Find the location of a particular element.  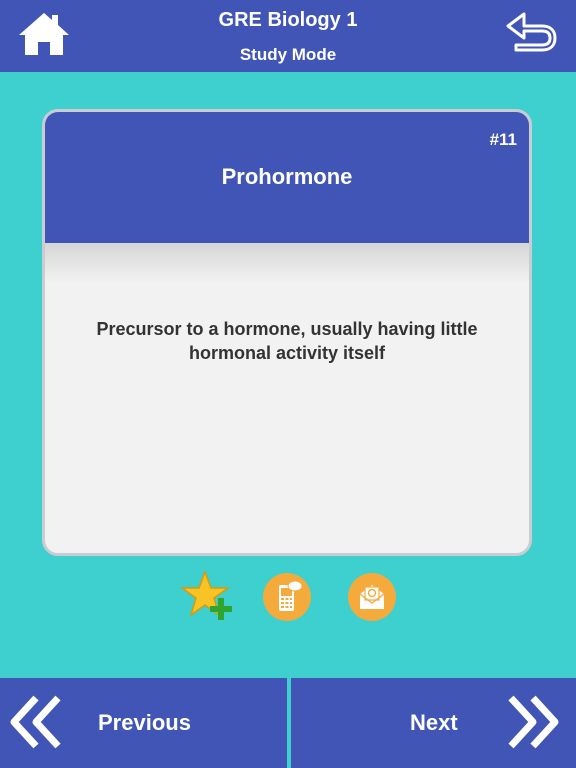

star-plus-icon is located at coordinates (205, 594).